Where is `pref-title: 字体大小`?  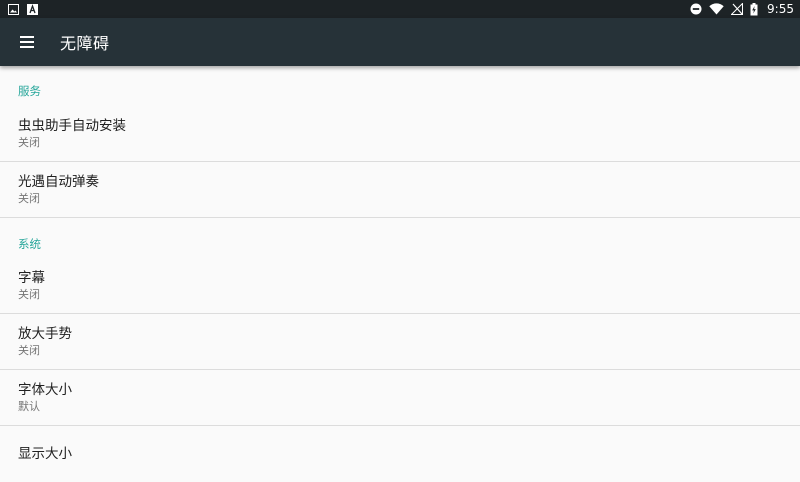 pref-title: 字体大小 is located at coordinates (45, 390).